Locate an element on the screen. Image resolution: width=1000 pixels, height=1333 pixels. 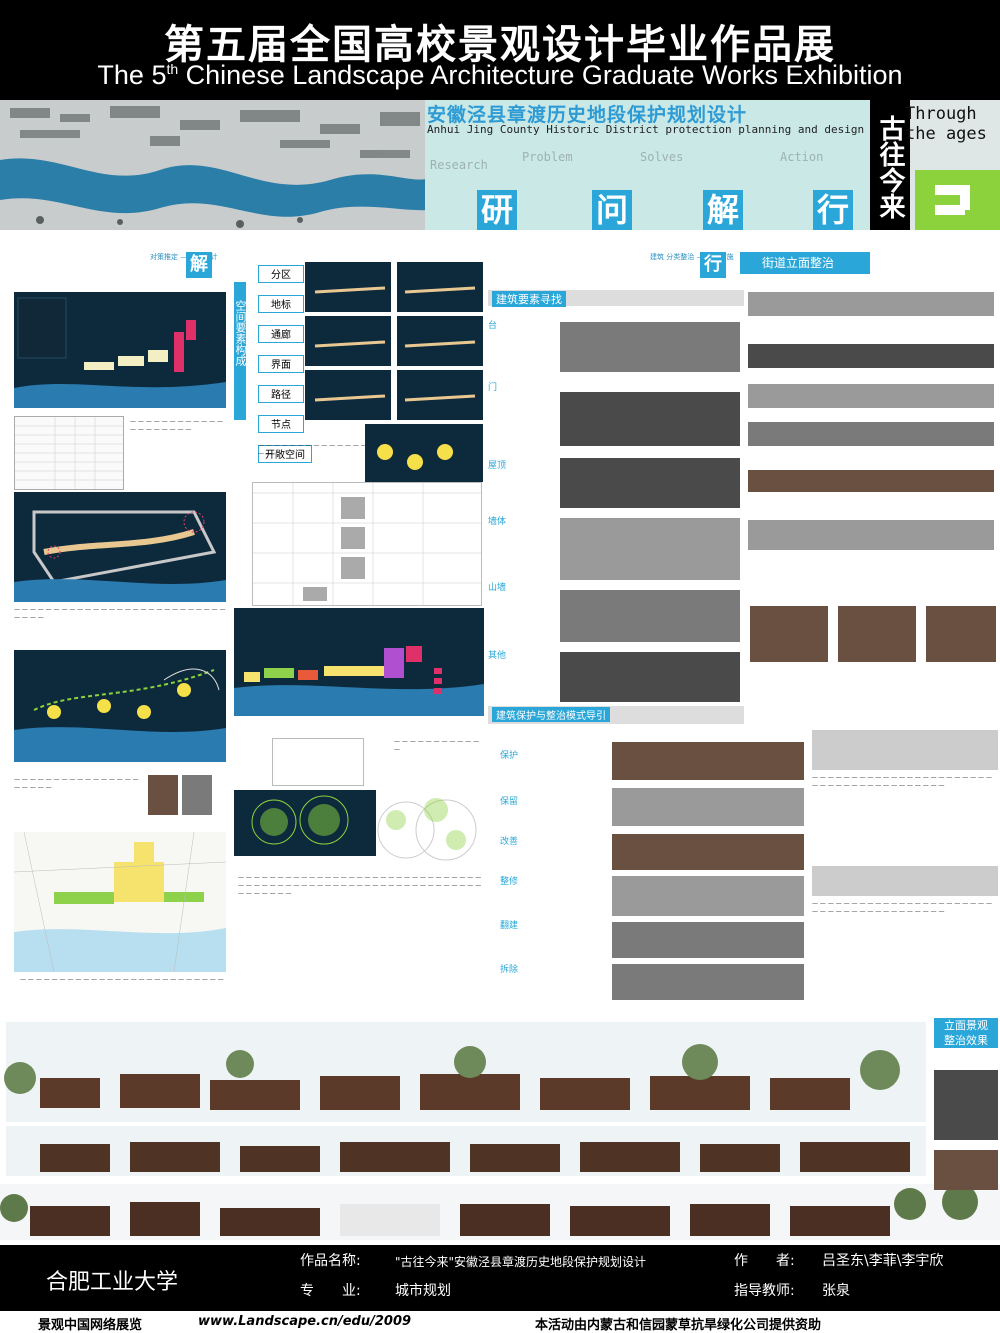
building-heading: 建筑要素寻找 is located at coordinates (529, 299).